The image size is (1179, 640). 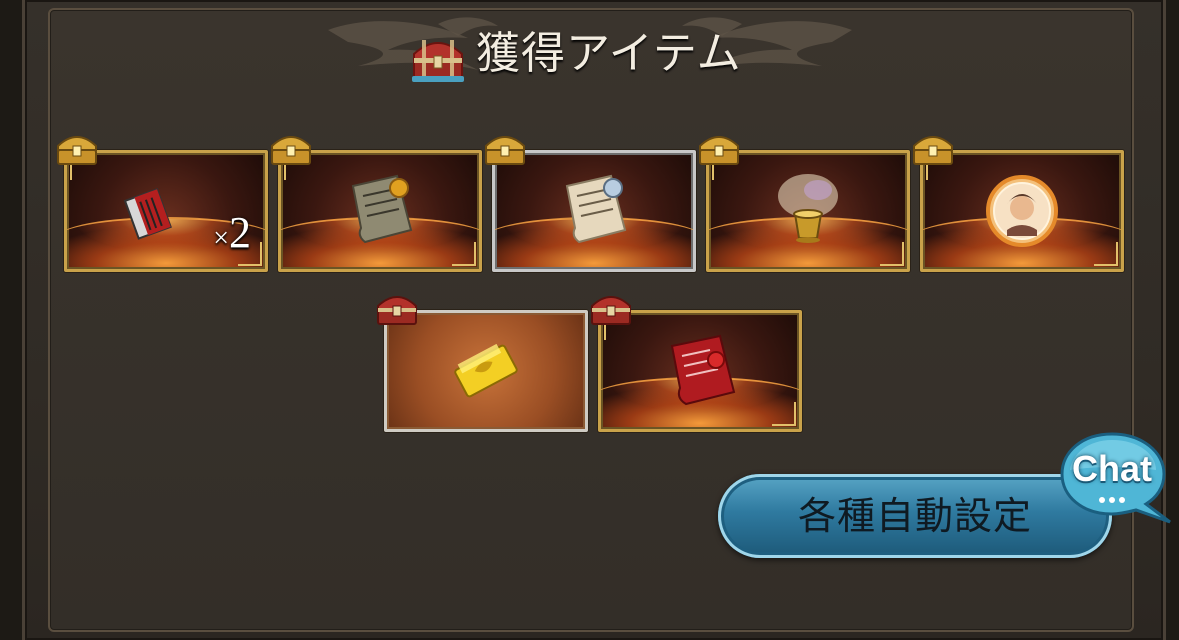 I want to click on gold-bar-icon, so click(x=486, y=370).